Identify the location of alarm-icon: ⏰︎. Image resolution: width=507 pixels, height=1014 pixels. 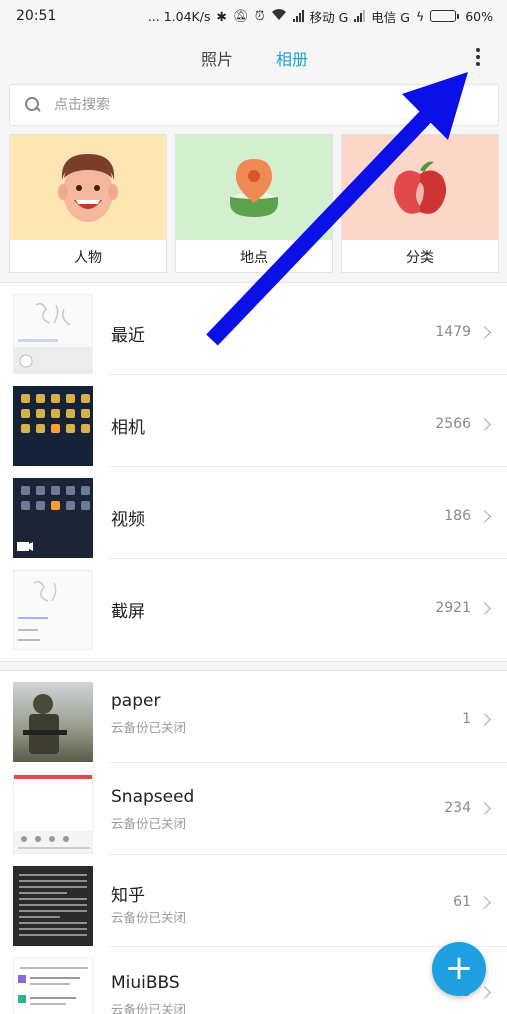
(259, 15).